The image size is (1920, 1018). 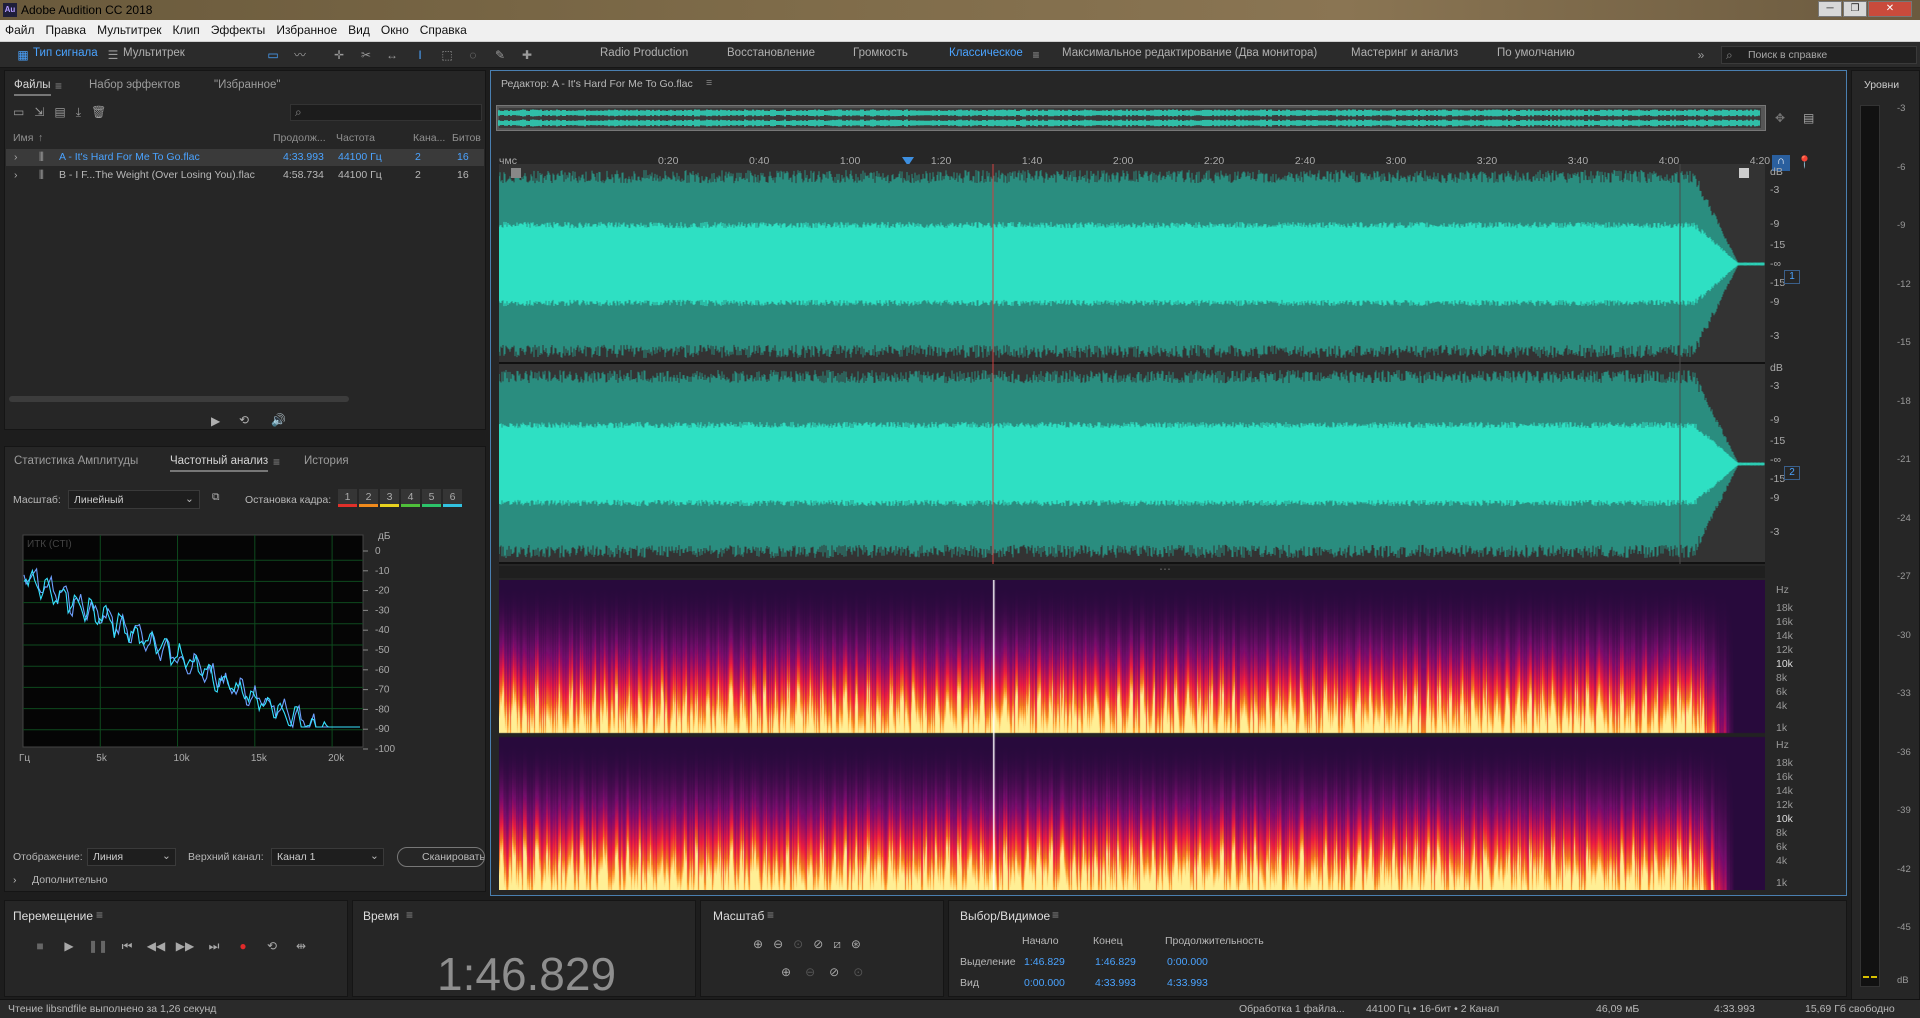 What do you see at coordinates (473, 55) in the screenshot?
I see `lasso-tool-icon: ◌` at bounding box center [473, 55].